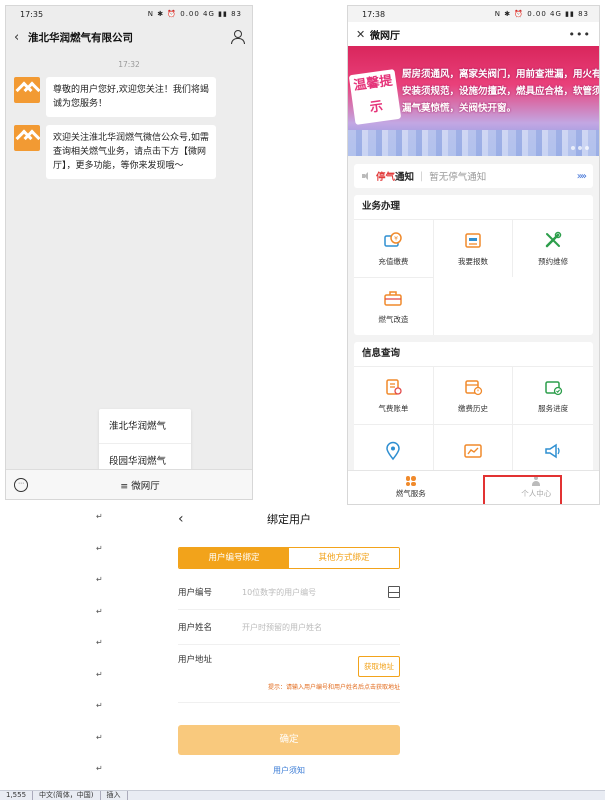 This screenshot has width=605, height=800. I want to click on field-label: 用户编号, so click(195, 593).